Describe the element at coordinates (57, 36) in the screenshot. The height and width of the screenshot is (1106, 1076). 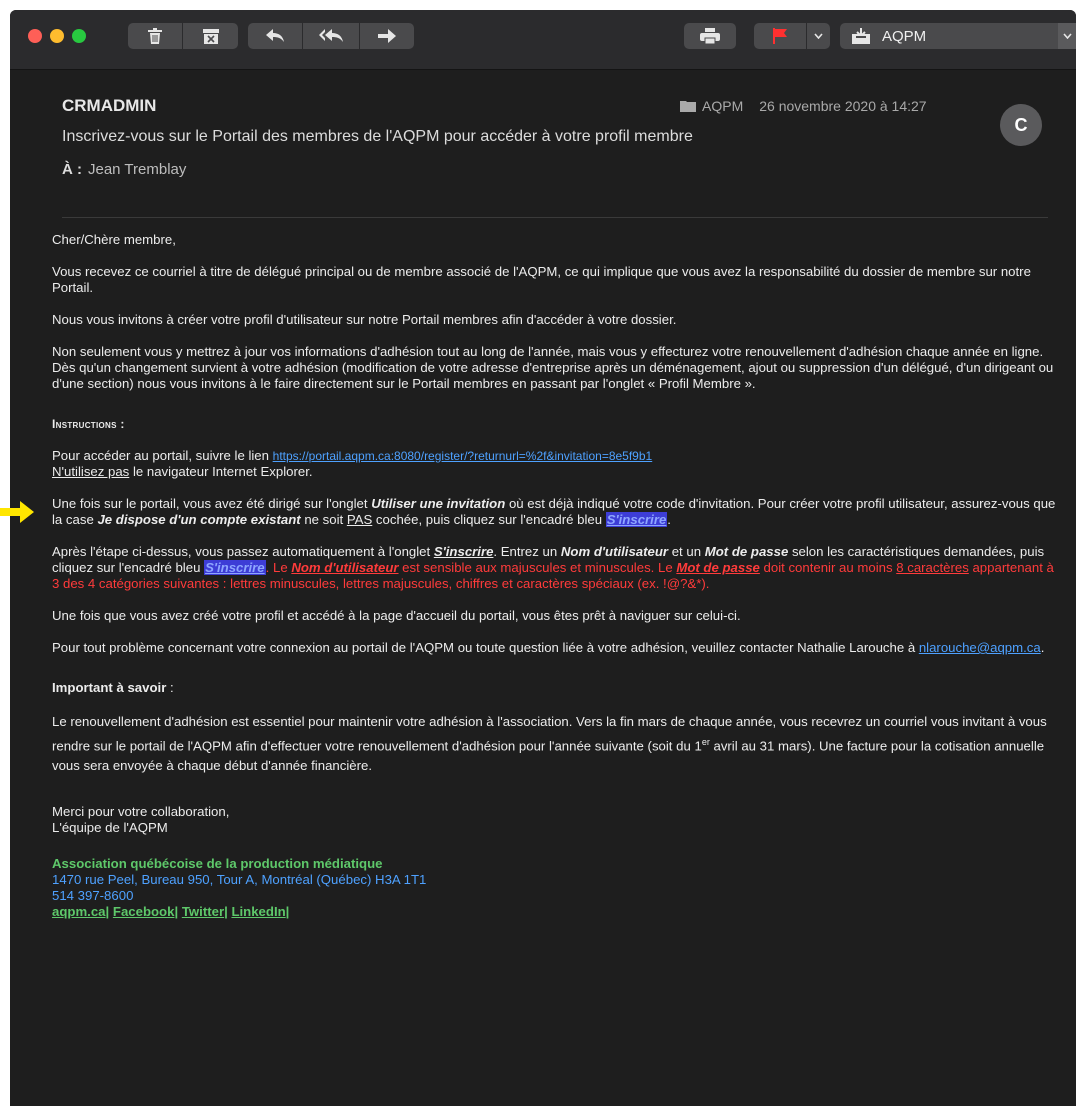
I see `minimize-window-button` at that location.